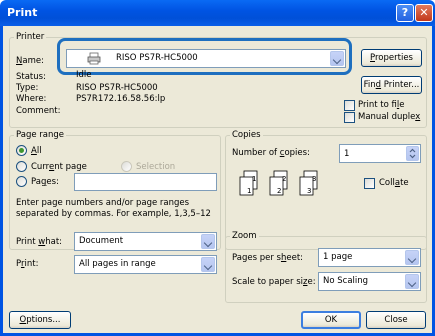  What do you see at coordinates (274, 282) in the screenshot?
I see `scale-label: Scale to paper size:` at bounding box center [274, 282].